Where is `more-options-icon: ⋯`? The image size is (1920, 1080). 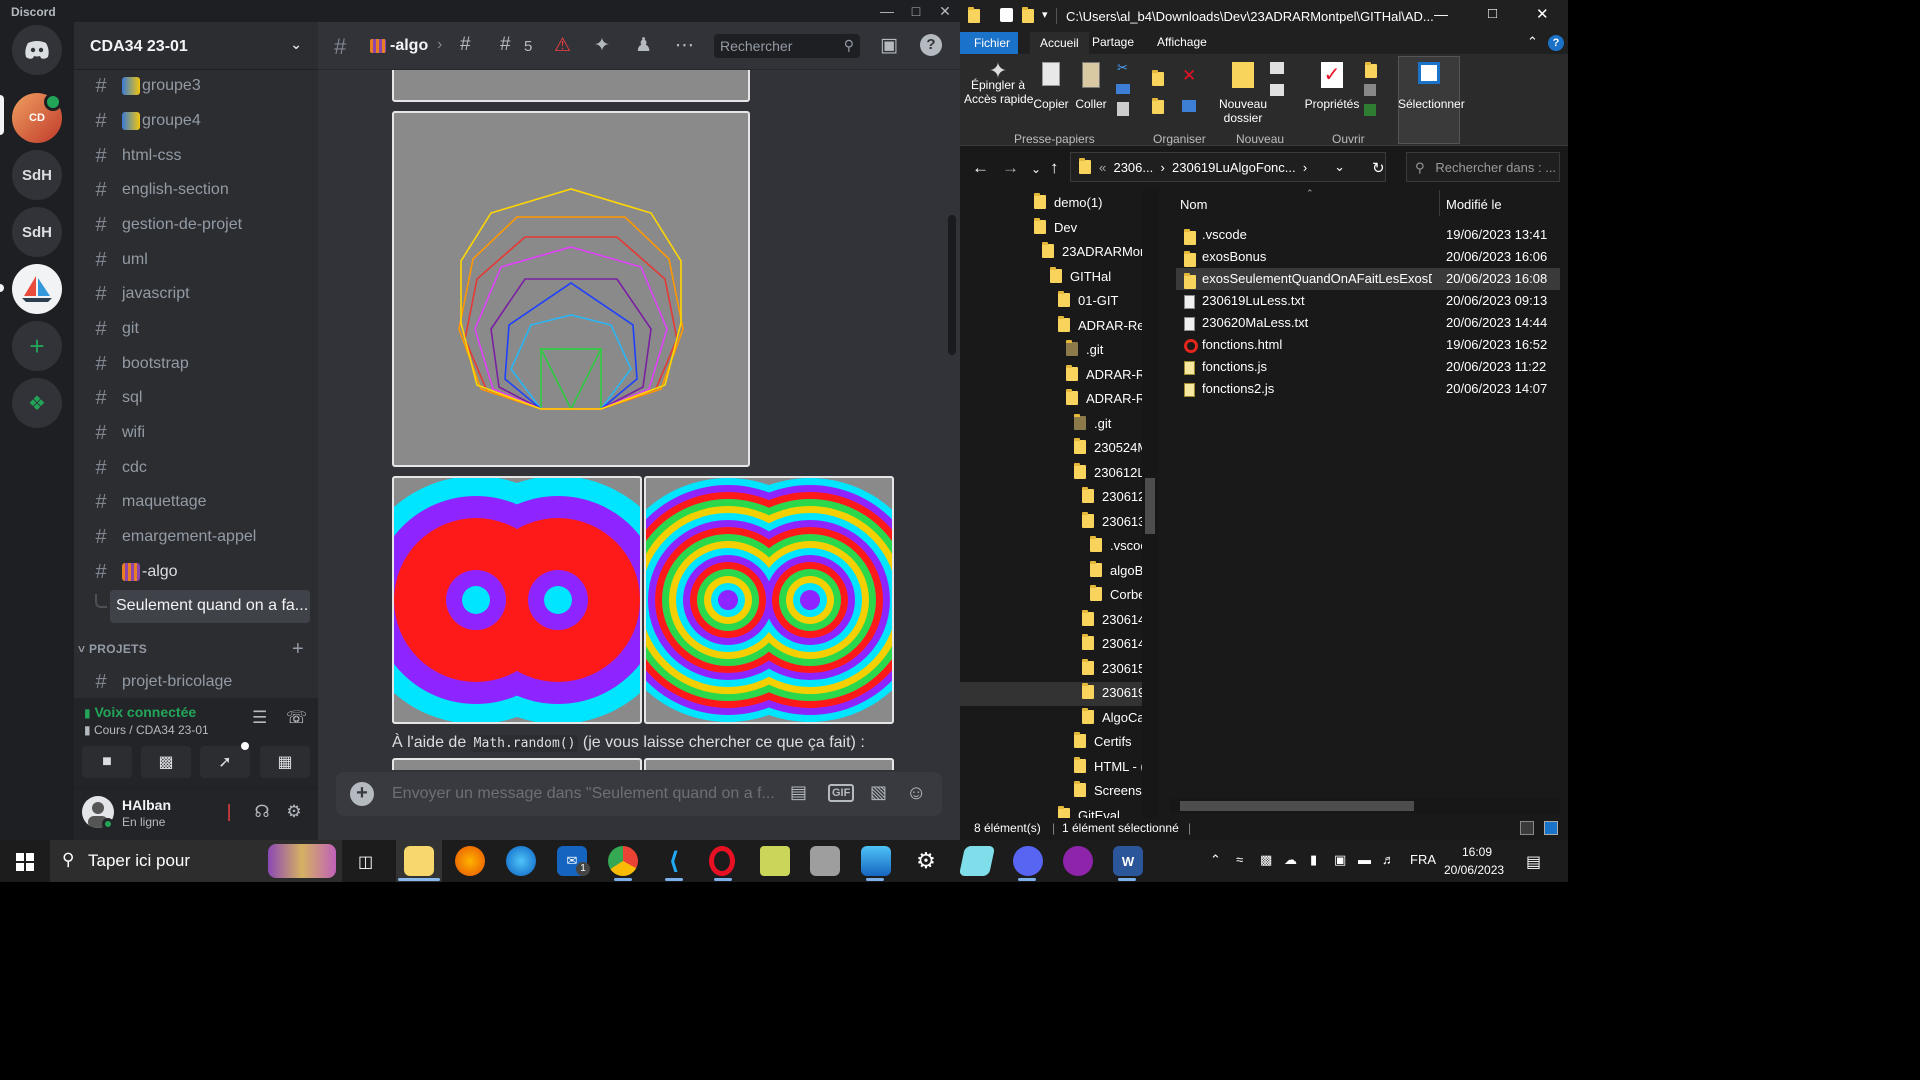
more-options-icon: ⋯ is located at coordinates (684, 45).